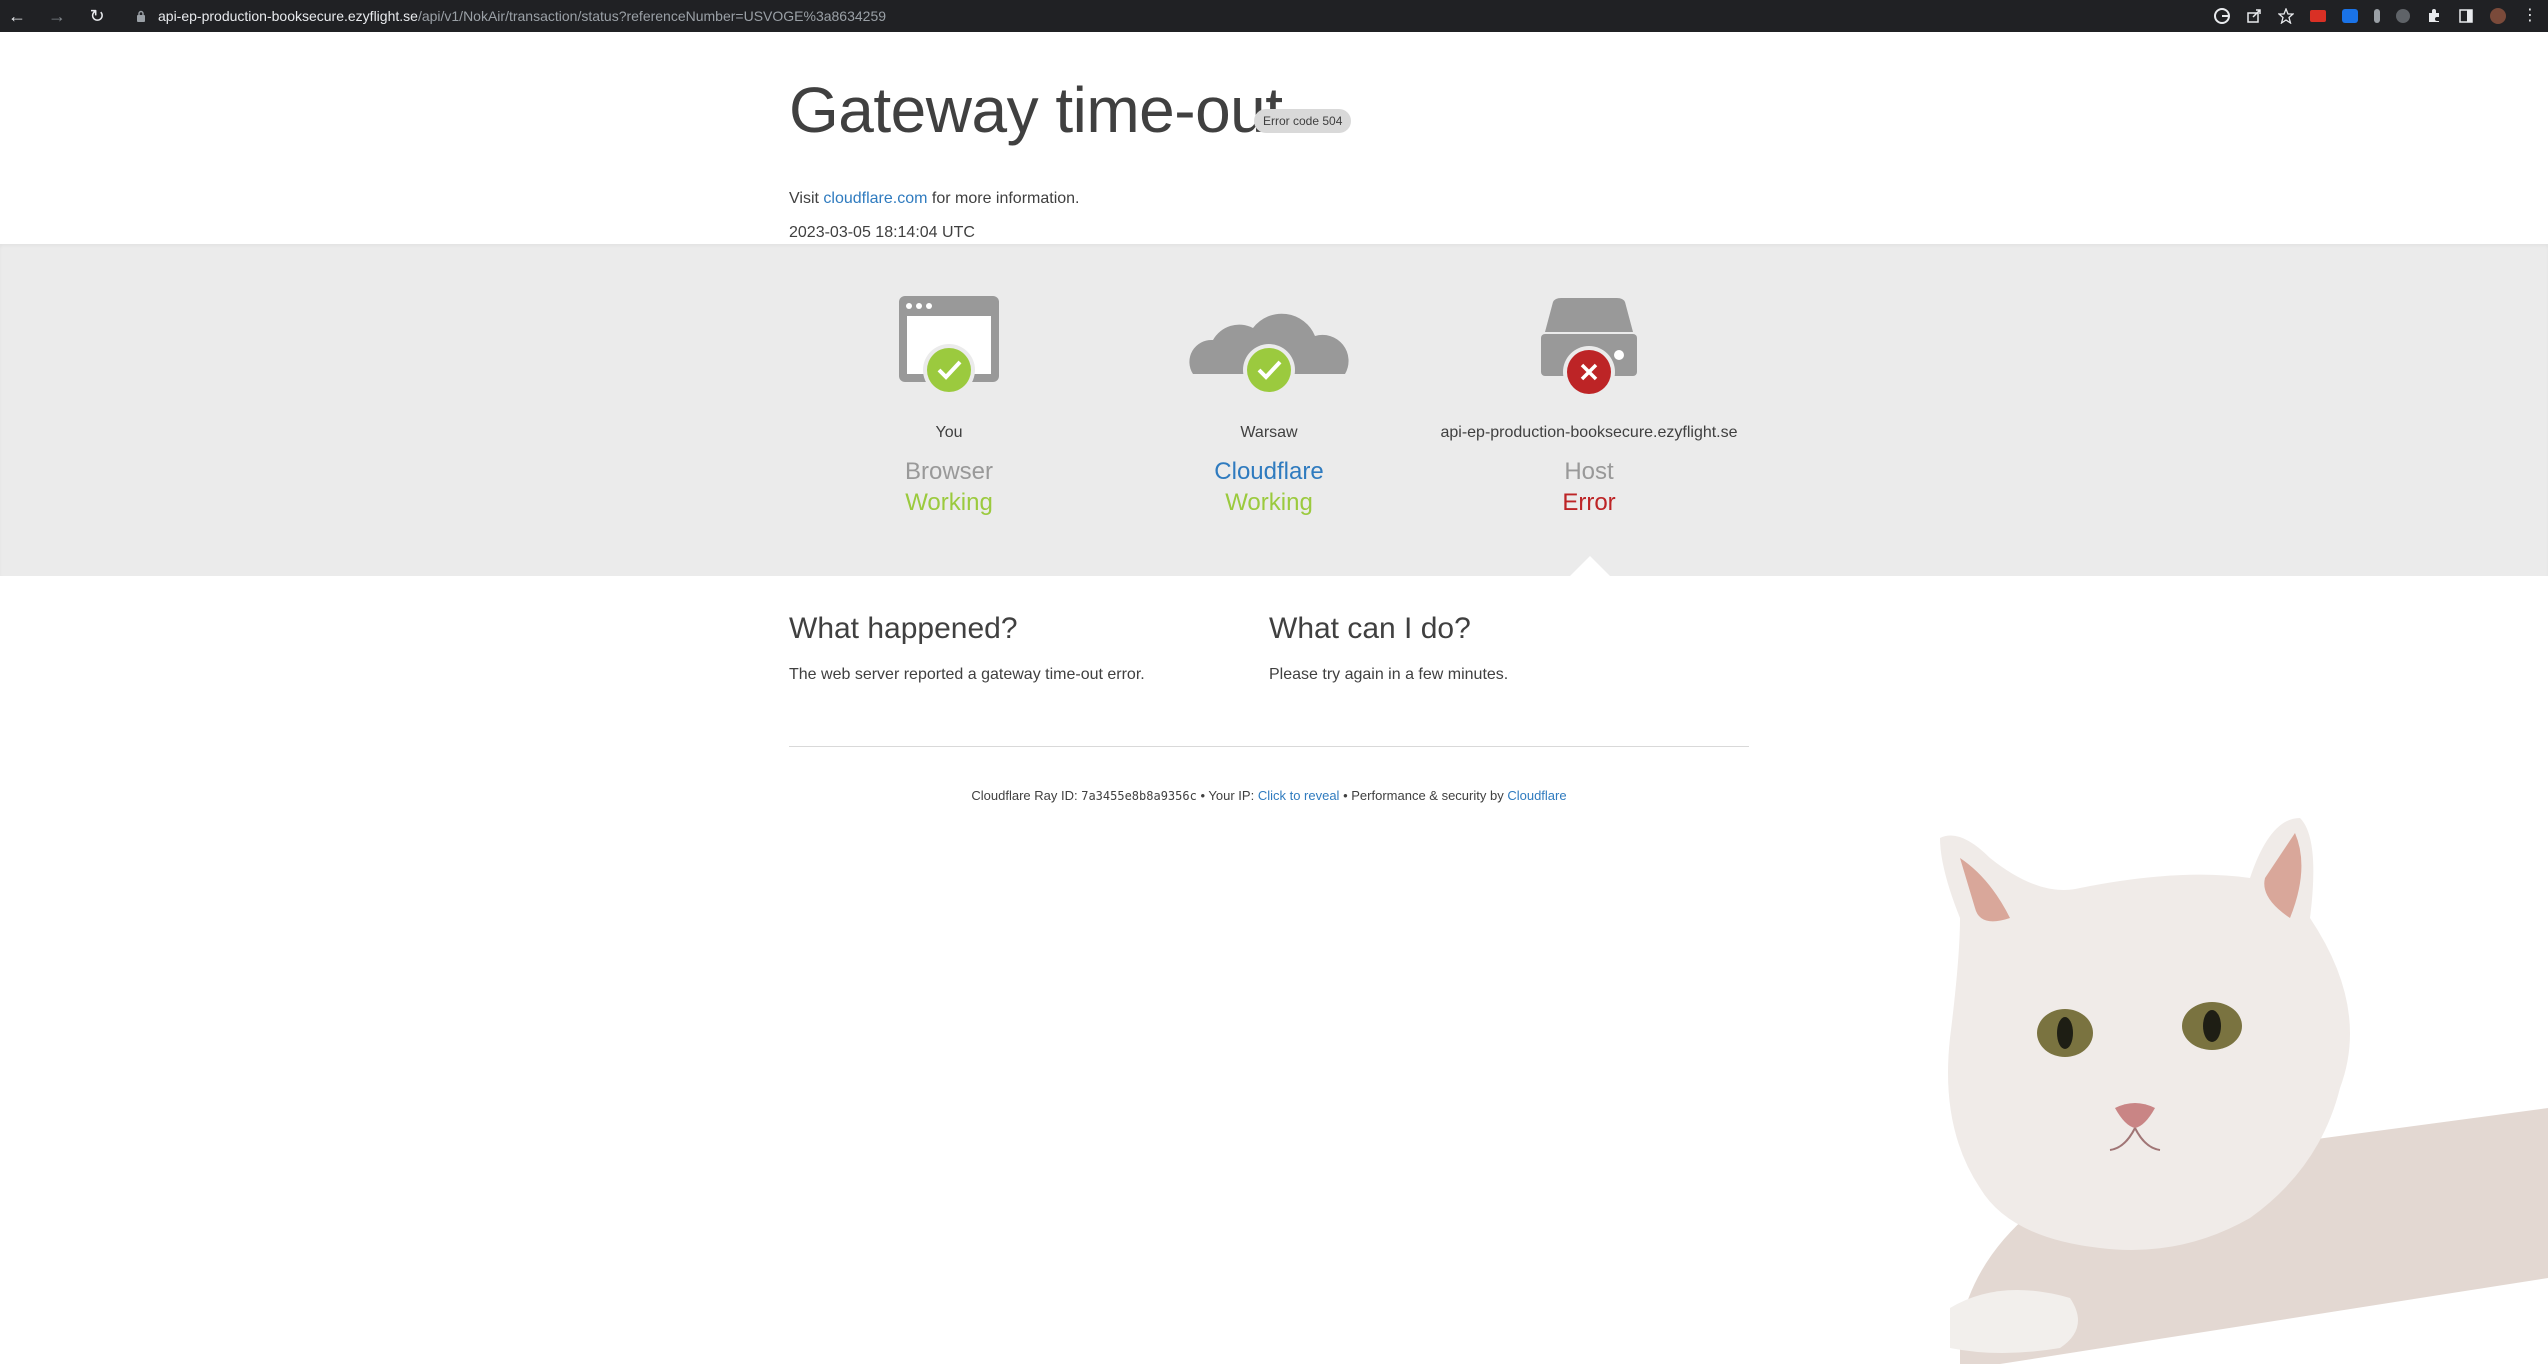  I want to click on menu-icon: ⋮, so click(2530, 16).